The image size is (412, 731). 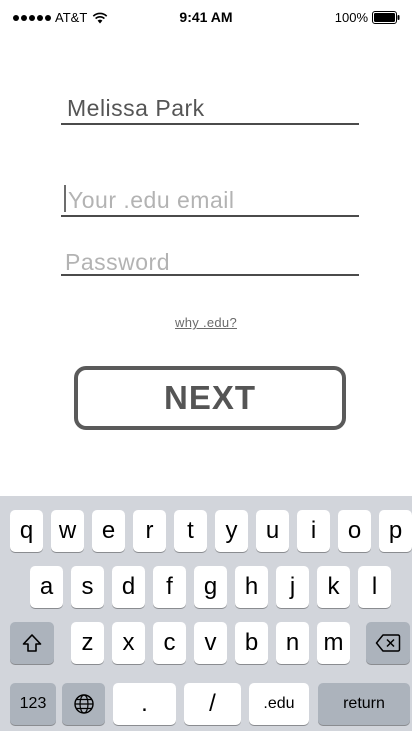 I want to click on shift-key, so click(x=32, y=643).